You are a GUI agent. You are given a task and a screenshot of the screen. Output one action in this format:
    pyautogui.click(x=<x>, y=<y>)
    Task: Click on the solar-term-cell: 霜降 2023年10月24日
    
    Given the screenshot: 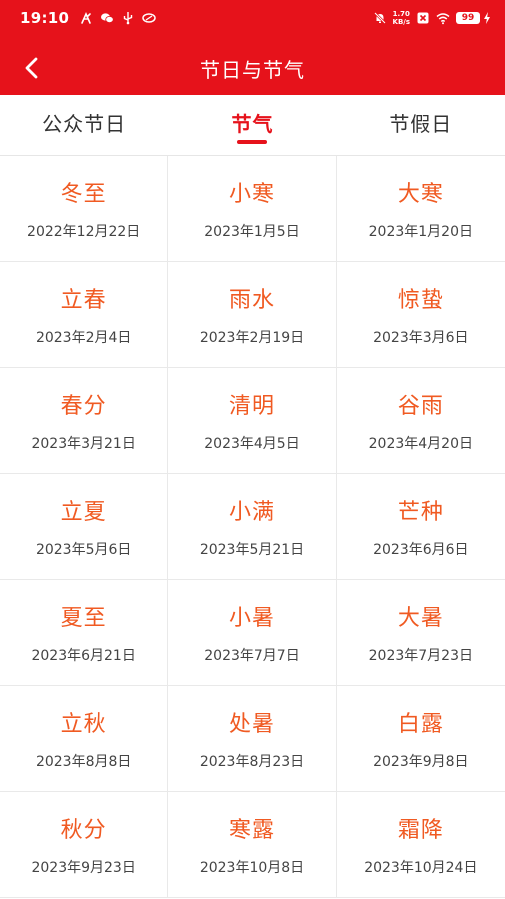 What is the action you would take?
    pyautogui.click(x=420, y=845)
    